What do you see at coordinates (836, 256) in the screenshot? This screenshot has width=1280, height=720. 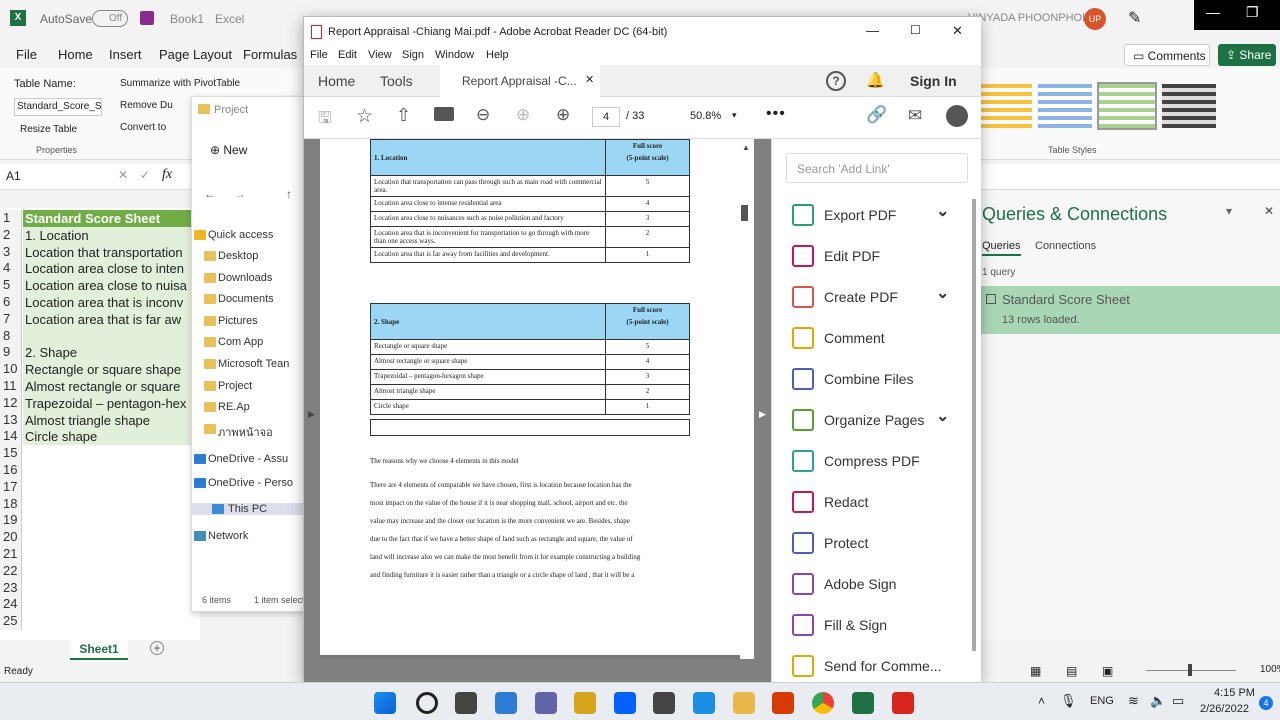 I see `tool-item: Edit PDF` at bounding box center [836, 256].